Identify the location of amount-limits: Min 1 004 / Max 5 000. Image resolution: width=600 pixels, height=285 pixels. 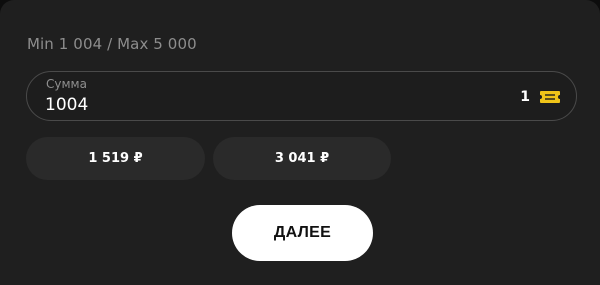
(112, 44).